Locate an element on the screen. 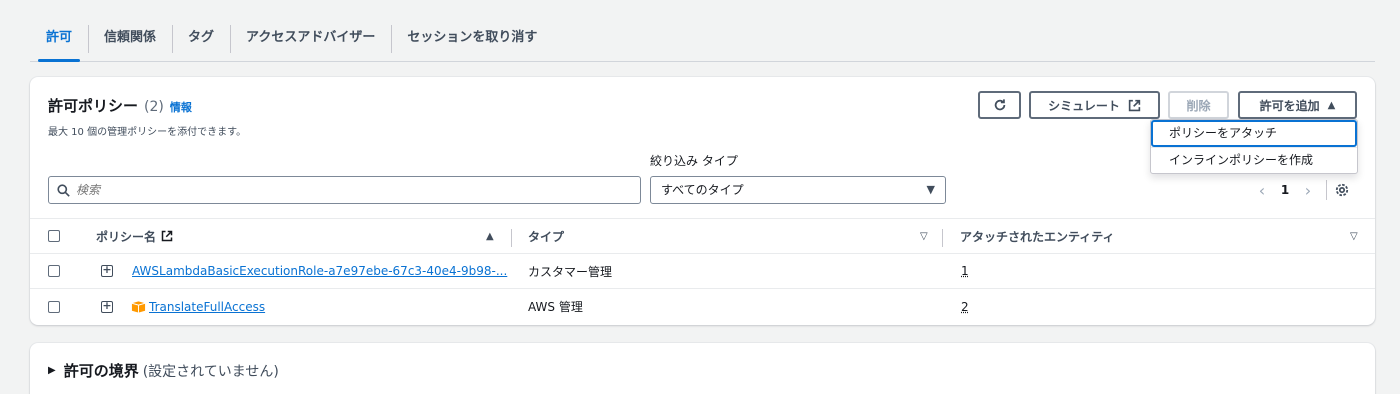 This screenshot has height=394, width=1400. permissions-boundary-status: (設定されていません) is located at coordinates (210, 371).